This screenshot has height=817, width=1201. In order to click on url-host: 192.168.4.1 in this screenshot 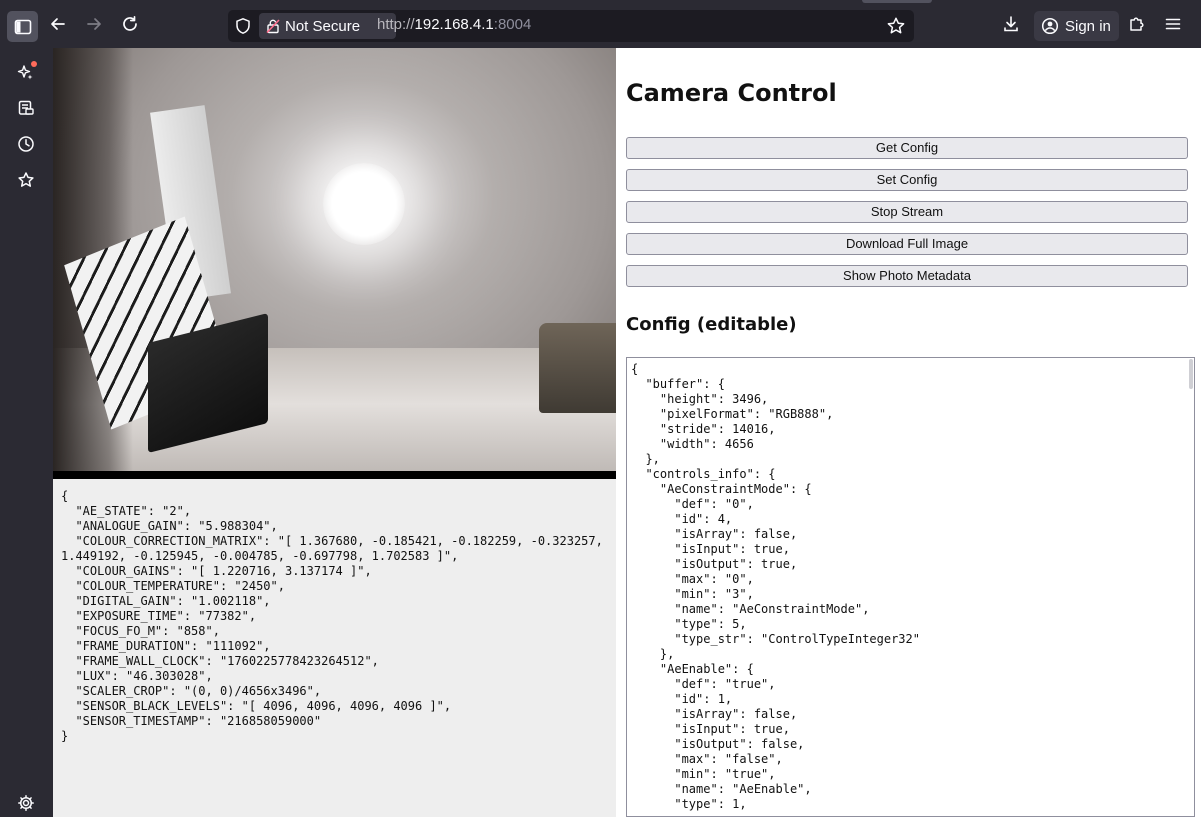, I will do `click(454, 24)`.